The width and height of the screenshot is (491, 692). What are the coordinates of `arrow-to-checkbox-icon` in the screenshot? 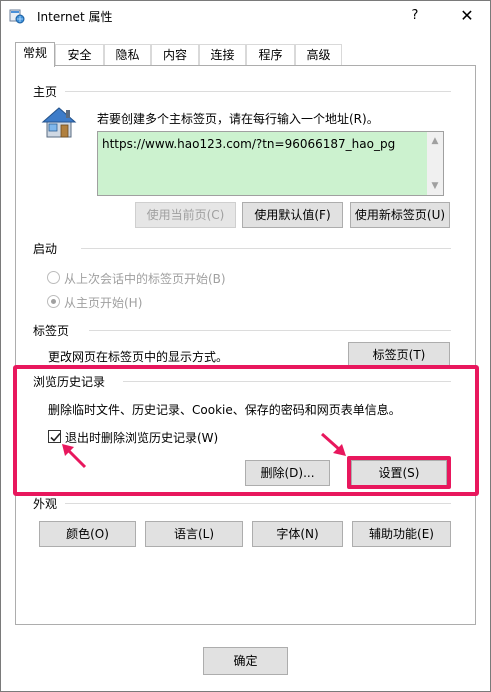 It's located at (74, 456).